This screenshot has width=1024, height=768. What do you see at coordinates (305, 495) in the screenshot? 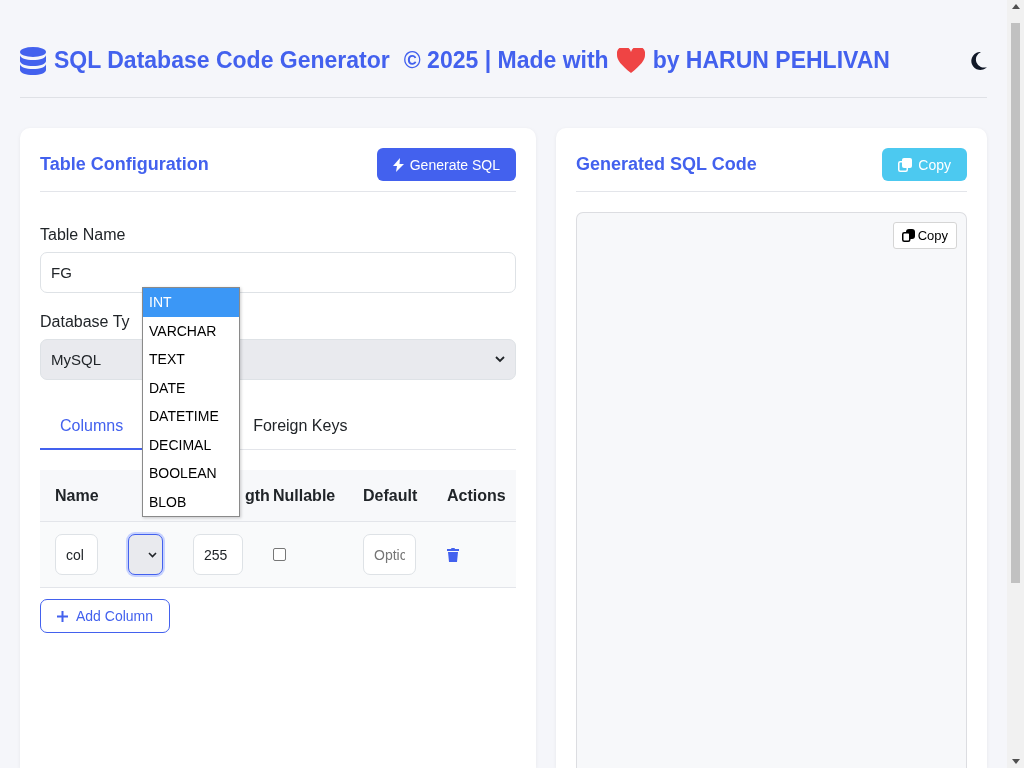
I see `column-header: Nullable` at bounding box center [305, 495].